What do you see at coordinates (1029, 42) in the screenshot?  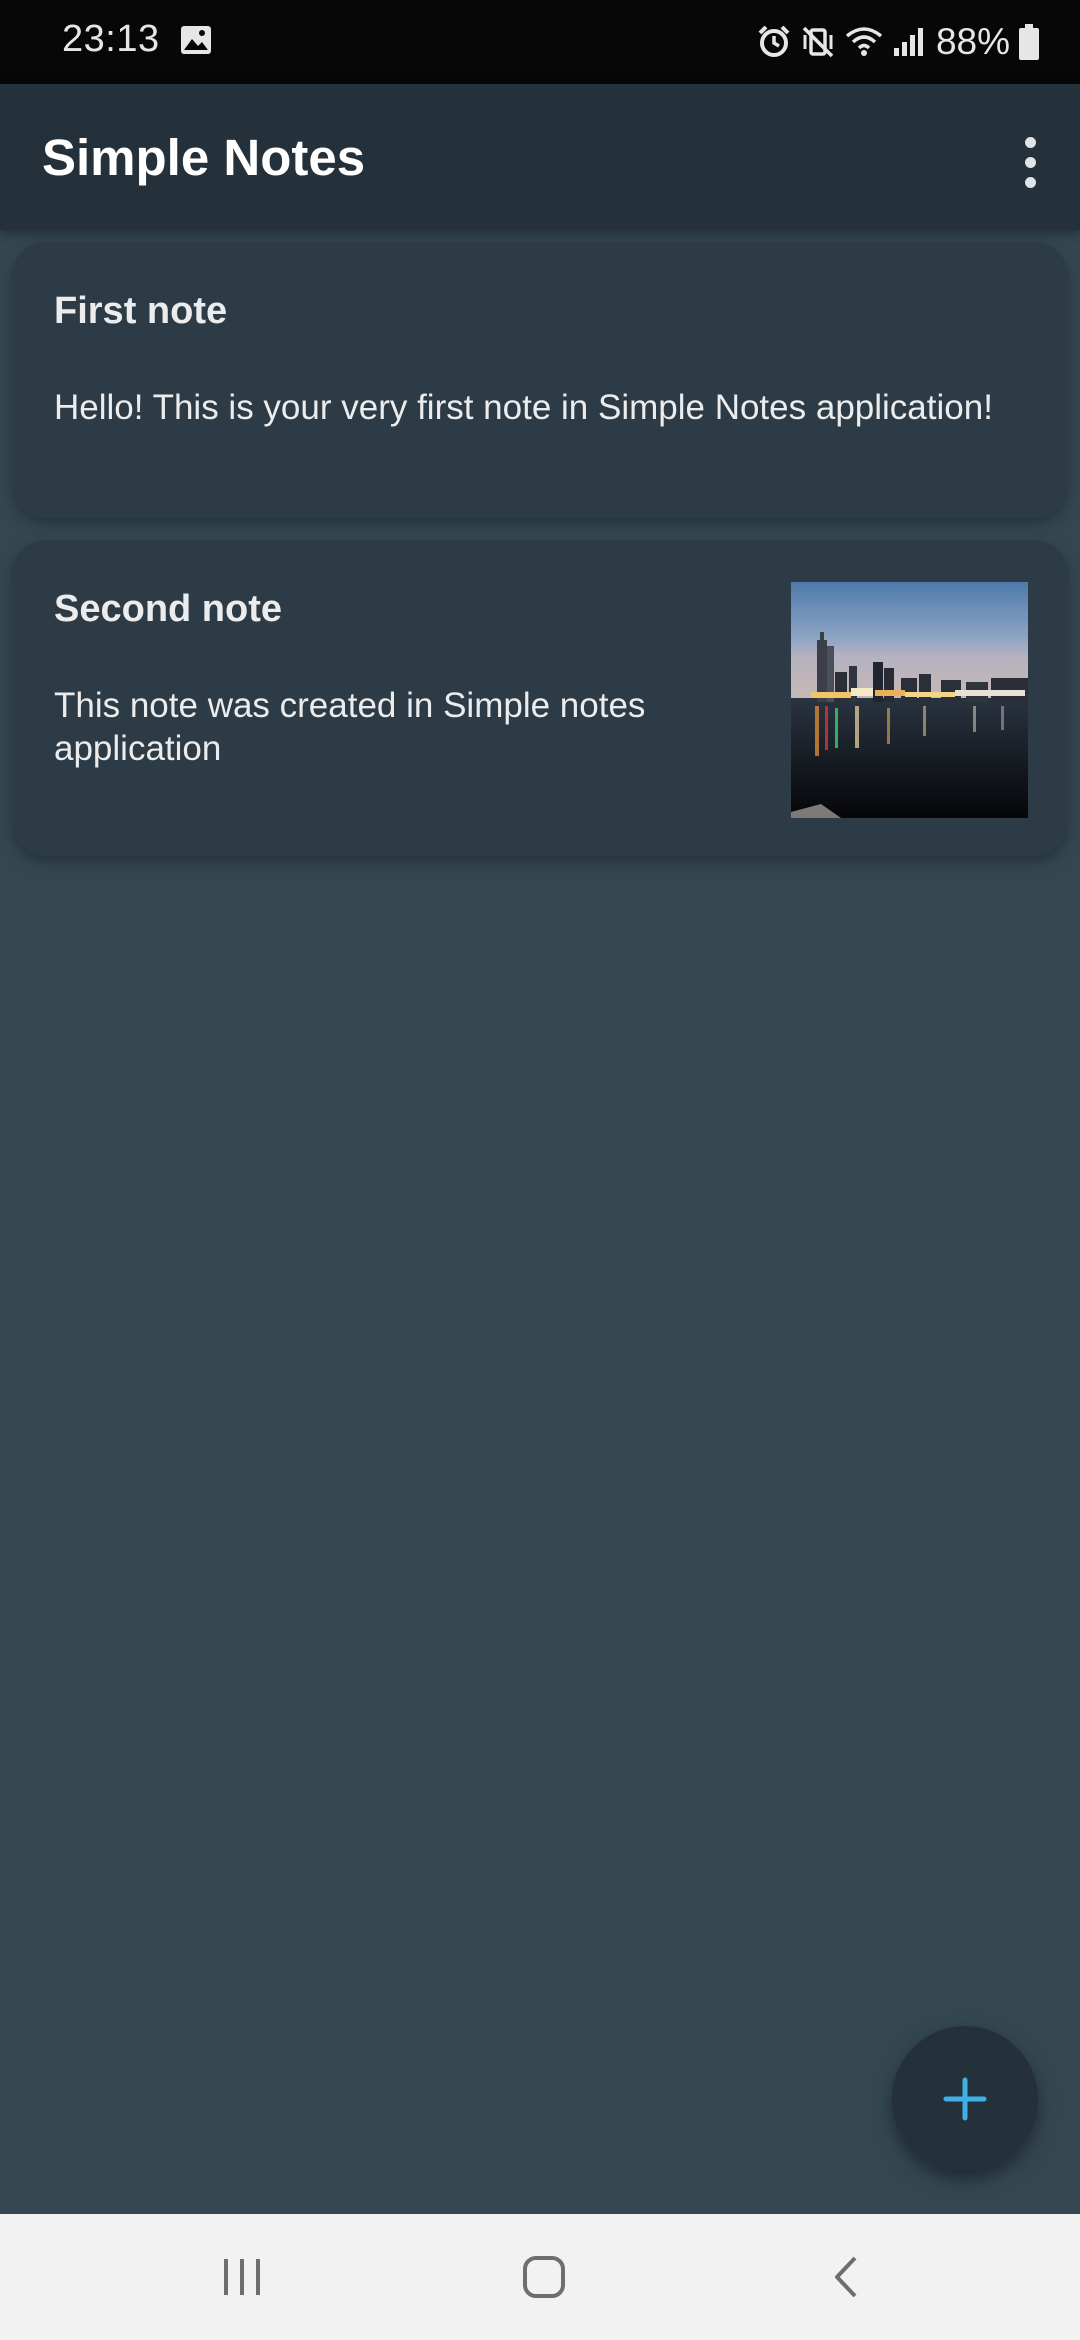 I see `battery-icon` at bounding box center [1029, 42].